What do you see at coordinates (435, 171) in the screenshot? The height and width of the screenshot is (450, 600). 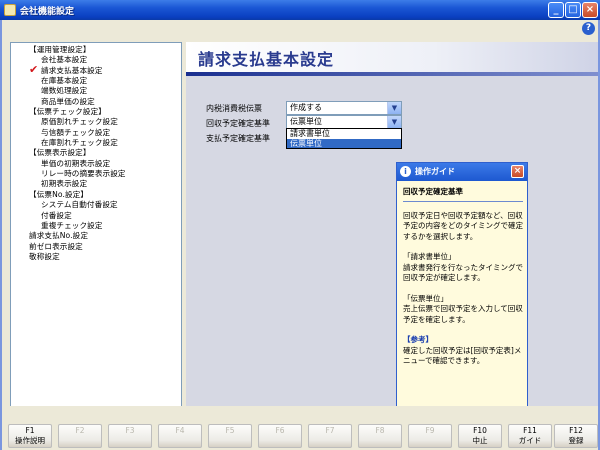 I see `guide-title: 操作ガイド` at bounding box center [435, 171].